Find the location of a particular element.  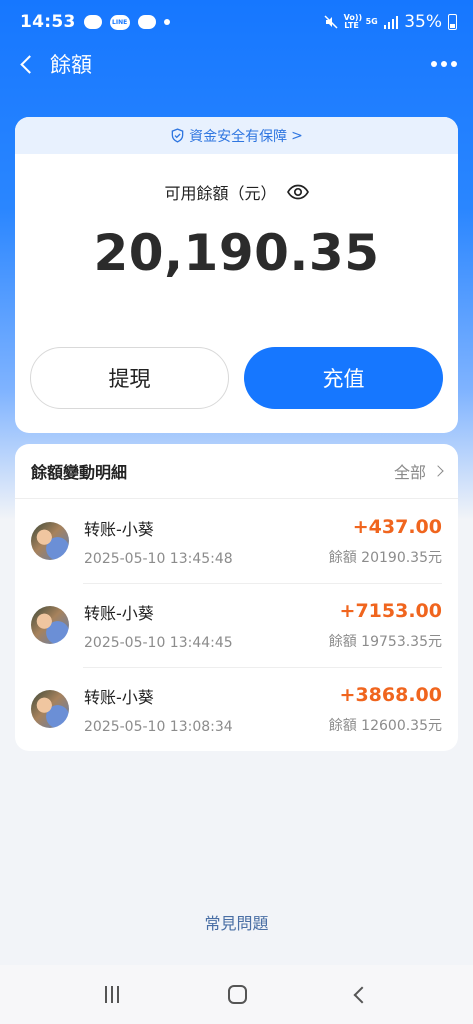

message-icon is located at coordinates (146, 22).